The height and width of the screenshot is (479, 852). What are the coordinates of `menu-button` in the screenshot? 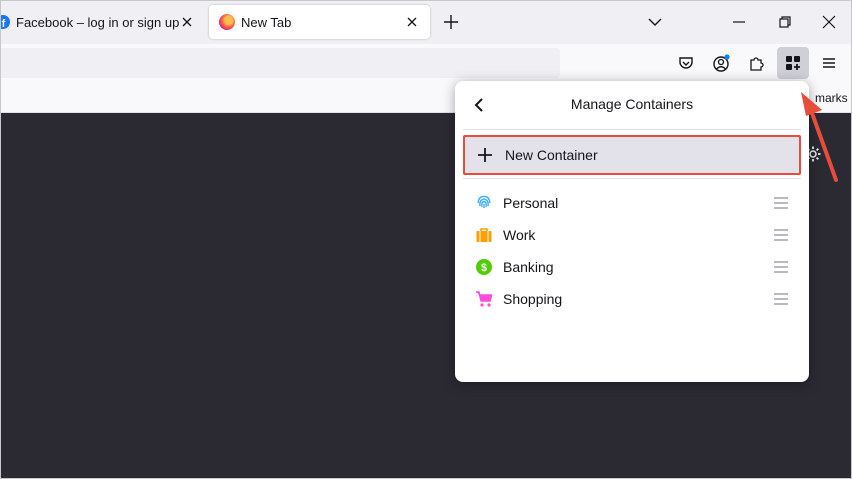 It's located at (829, 63).